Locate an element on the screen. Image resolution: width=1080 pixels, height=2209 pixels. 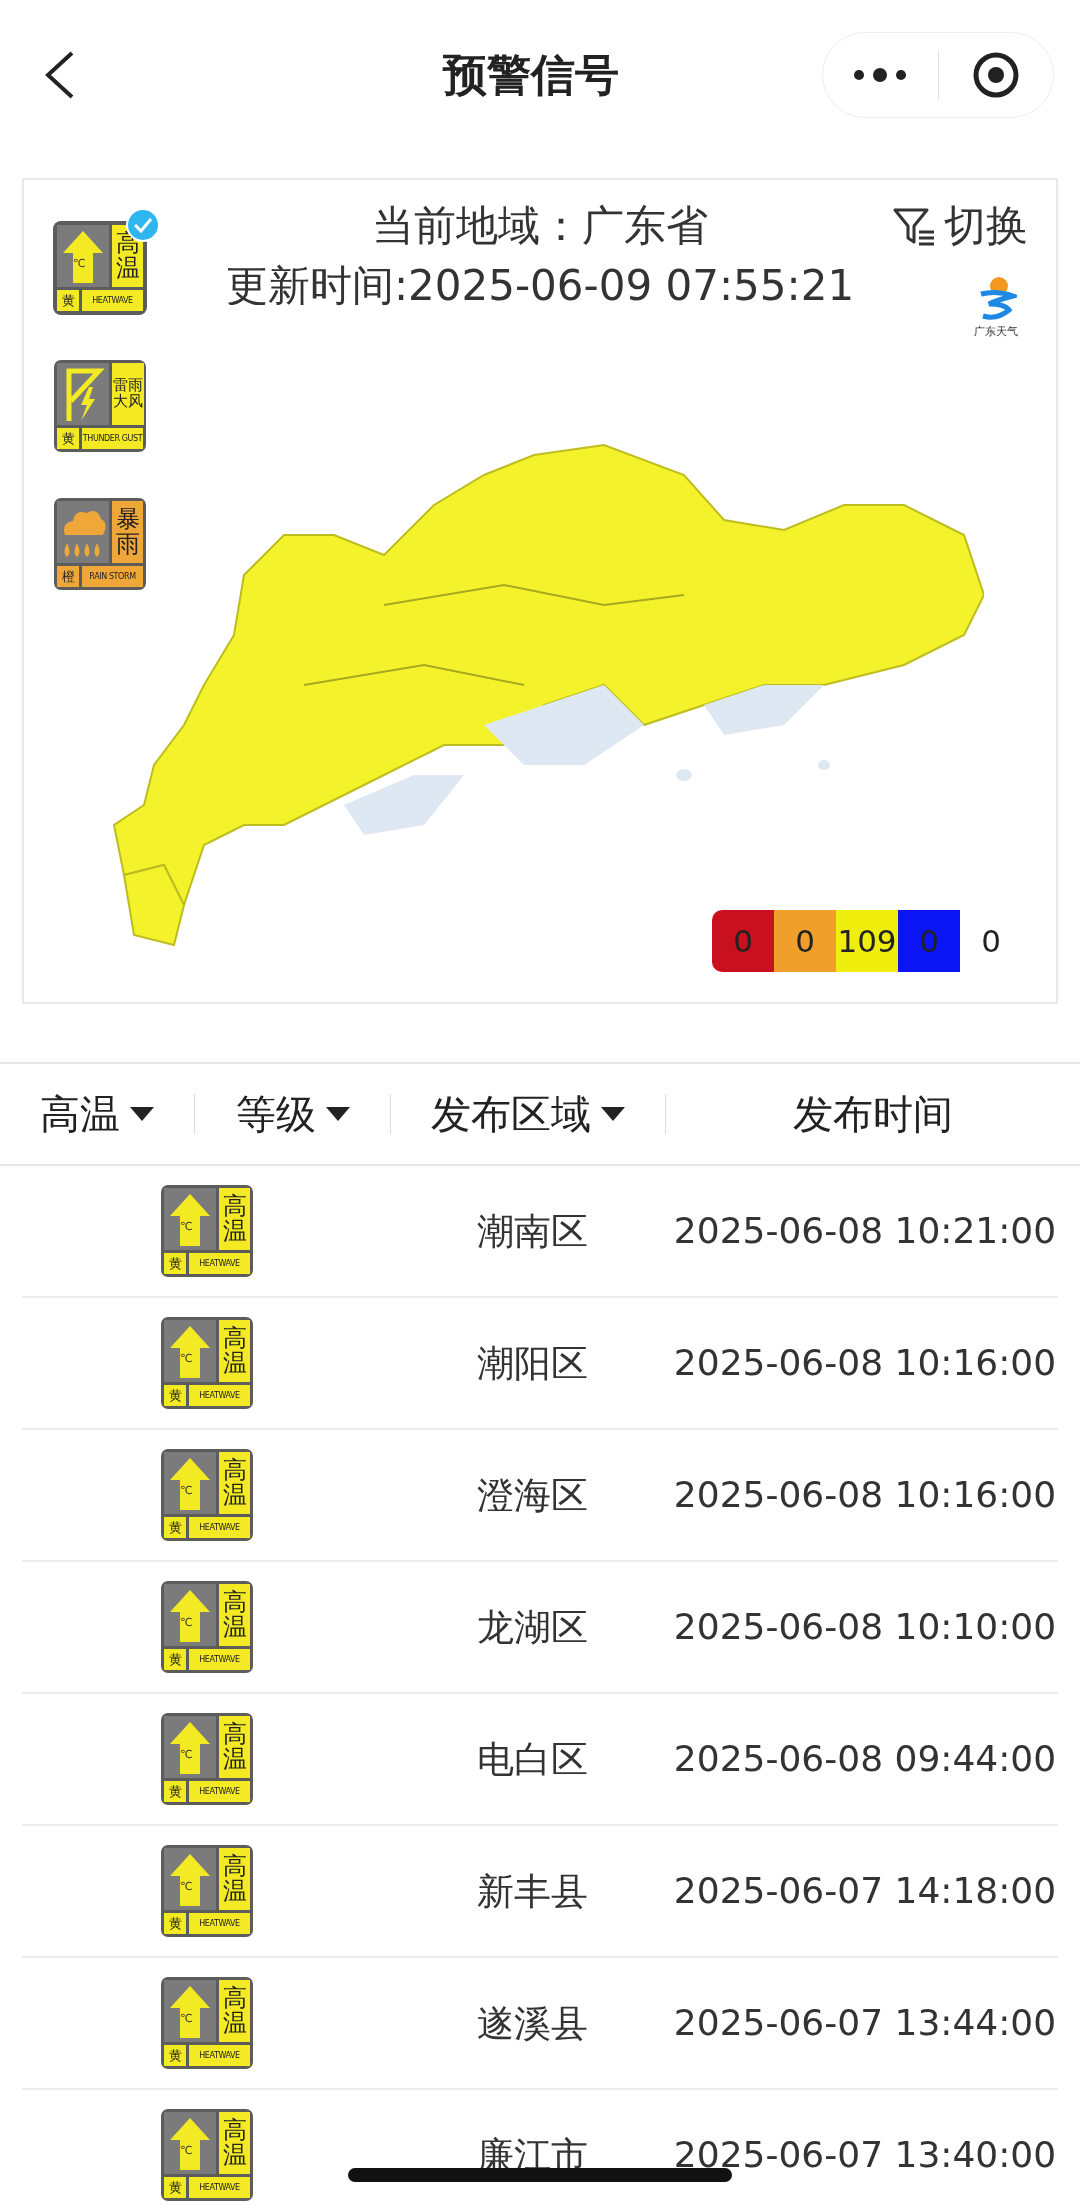
region-label: 当前地域：广东省 is located at coordinates (540, 226).